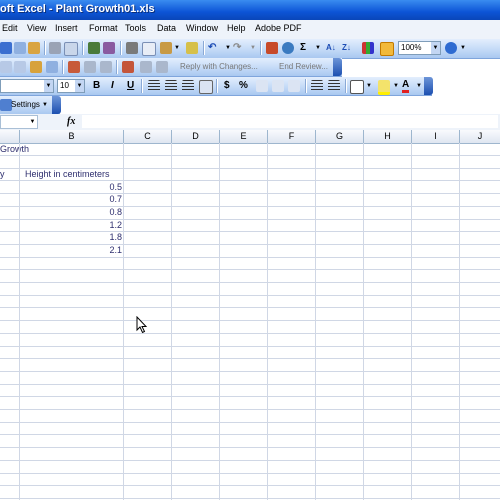 The height and width of the screenshot is (500, 500). I want to click on column-header-c: C, so click(148, 136).